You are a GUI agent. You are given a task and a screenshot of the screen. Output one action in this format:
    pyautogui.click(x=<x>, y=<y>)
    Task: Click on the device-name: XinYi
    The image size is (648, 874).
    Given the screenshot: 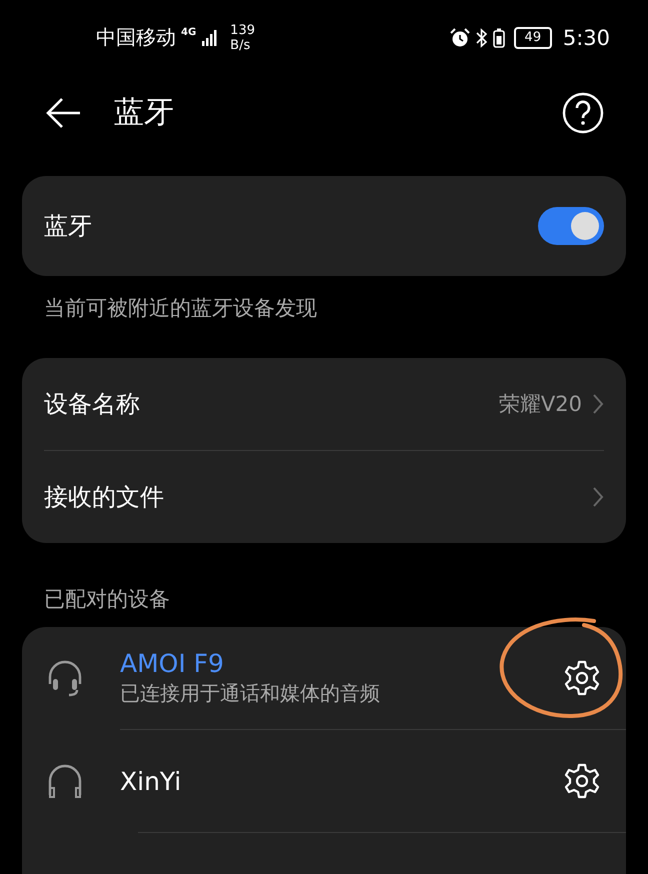 What is the action you would take?
    pyautogui.click(x=151, y=781)
    